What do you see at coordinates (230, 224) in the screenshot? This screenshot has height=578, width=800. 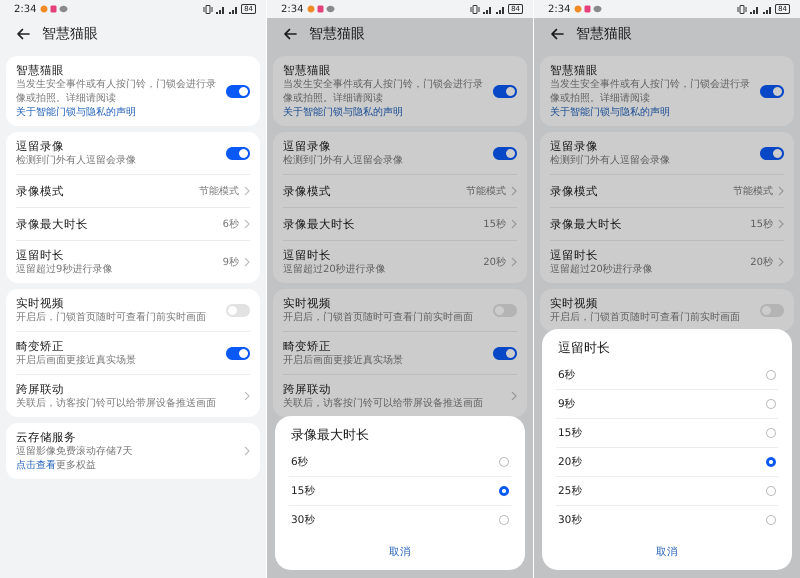 I see `setting-value: 6秒` at bounding box center [230, 224].